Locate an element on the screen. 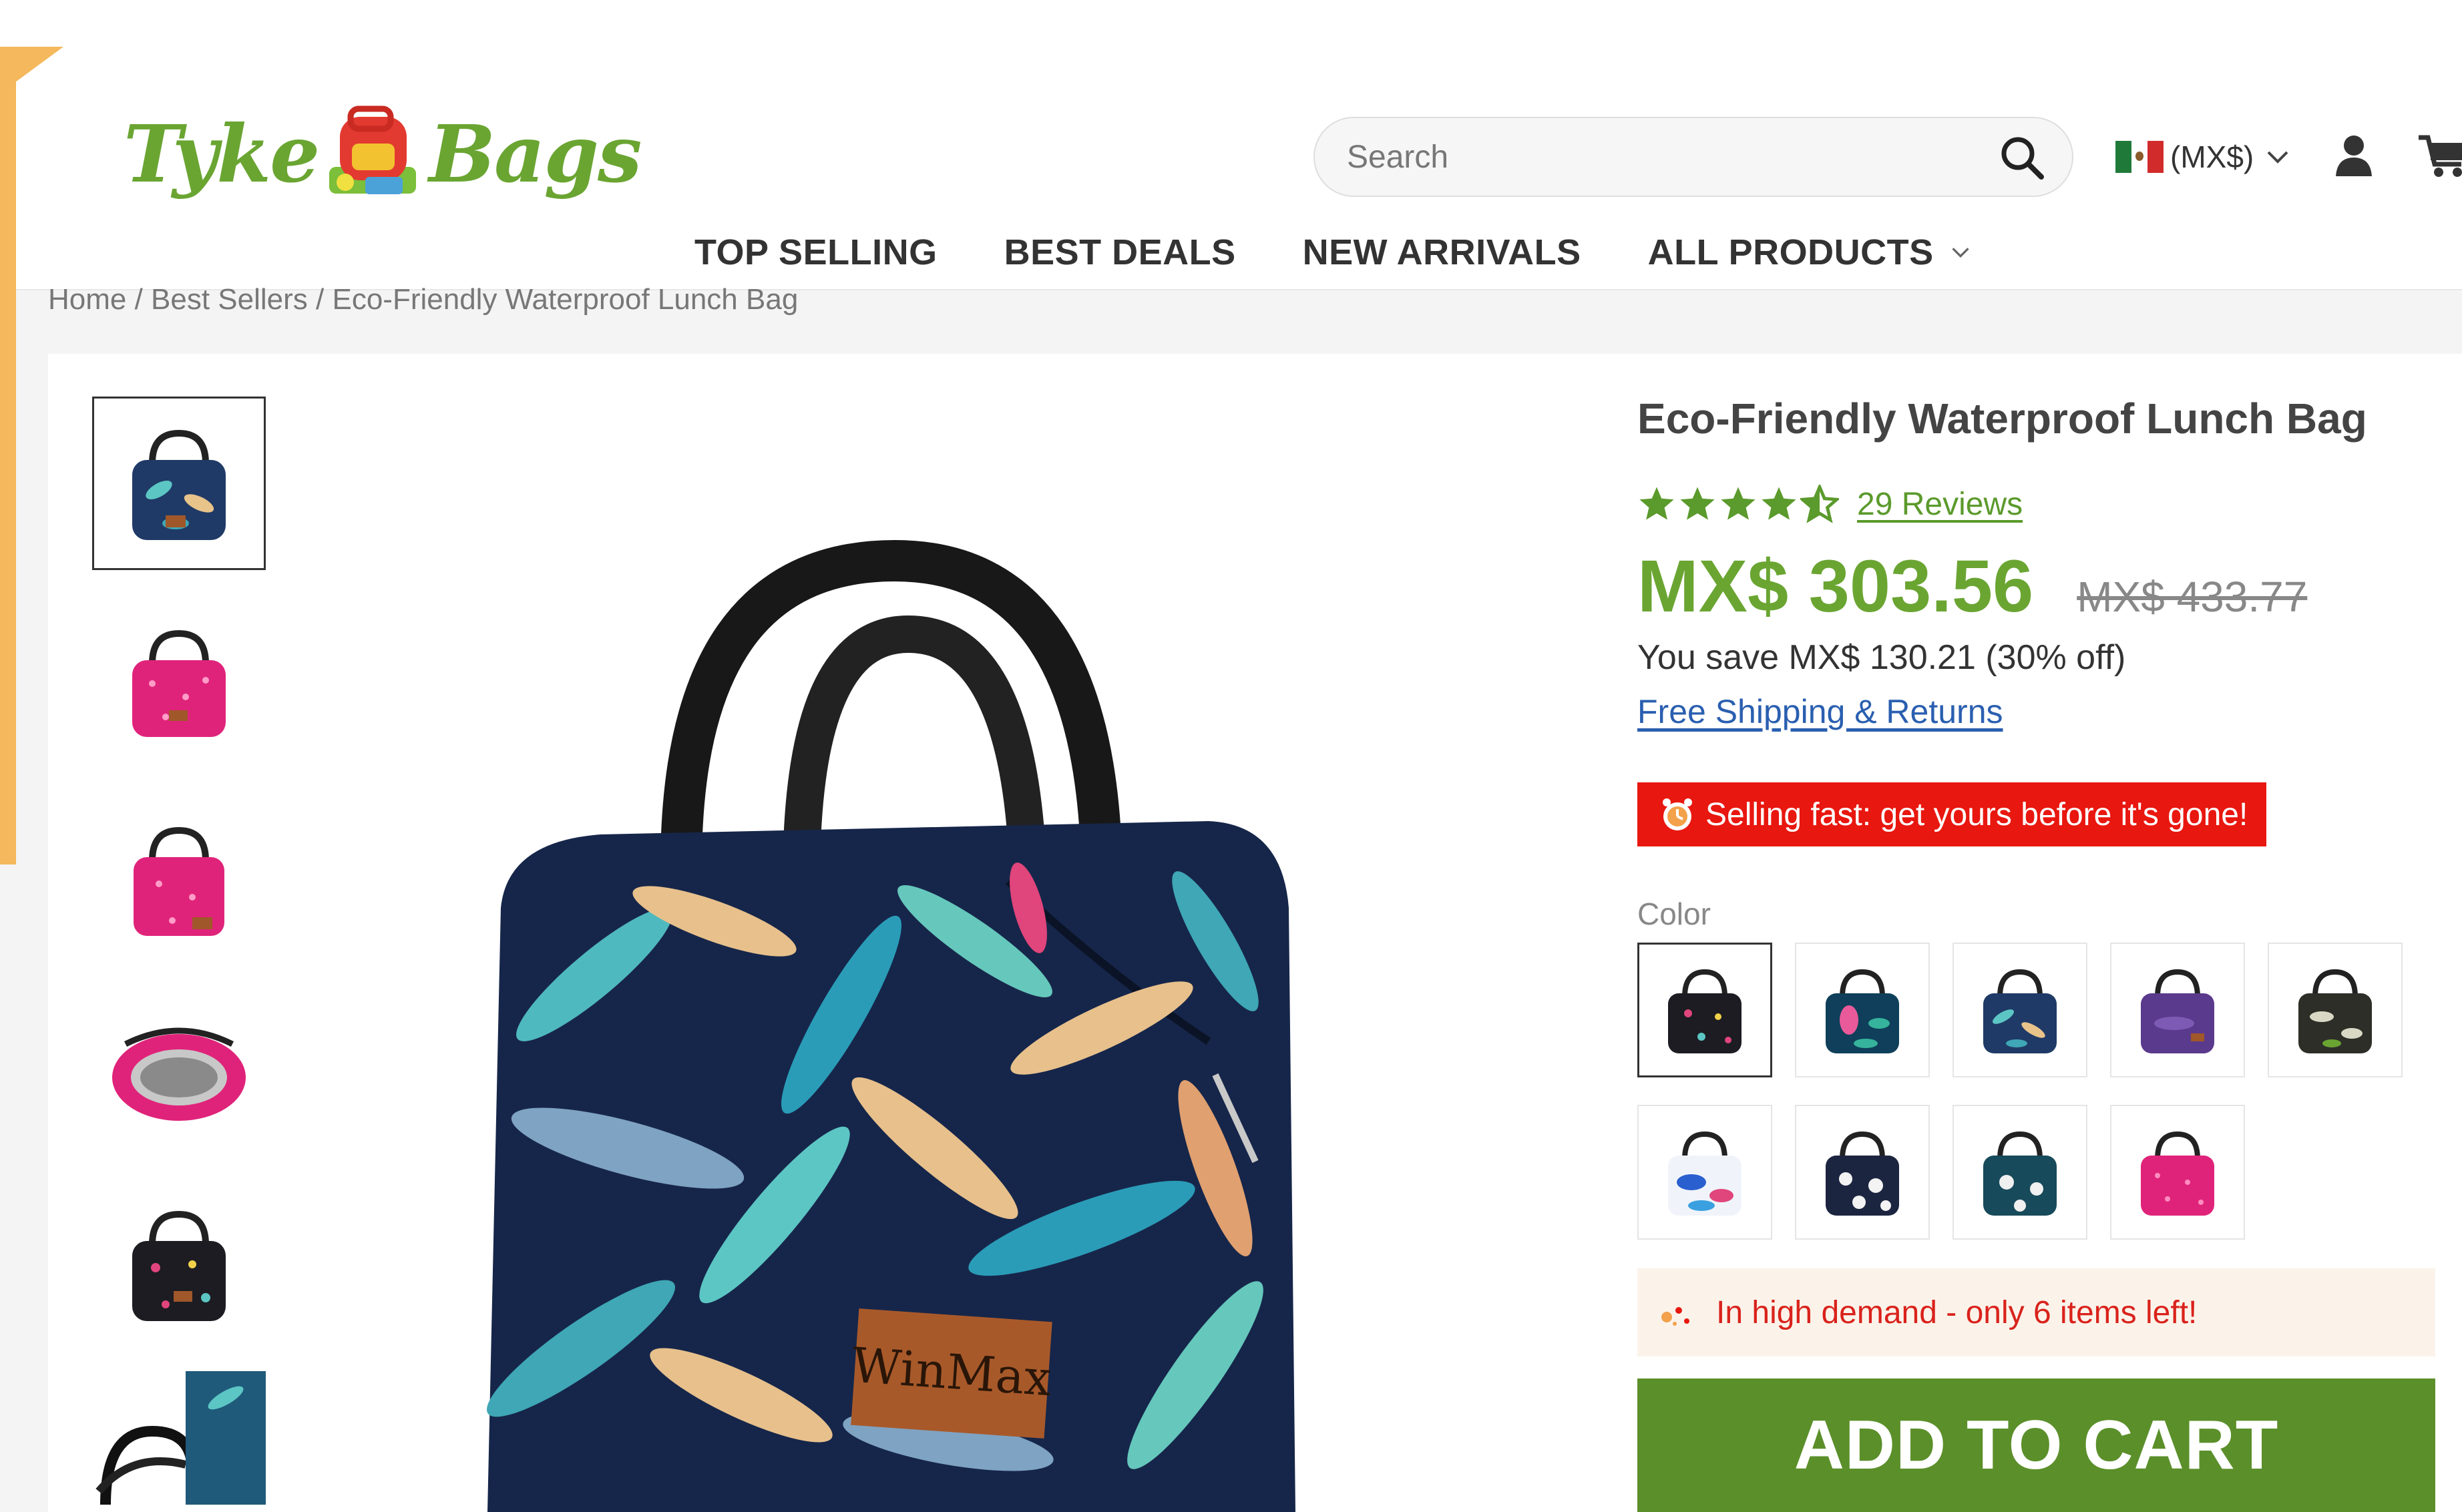 The width and height of the screenshot is (2462, 1512). price-row: MX$ 303.56 MX$ 433.77 is located at coordinates (1972, 586).